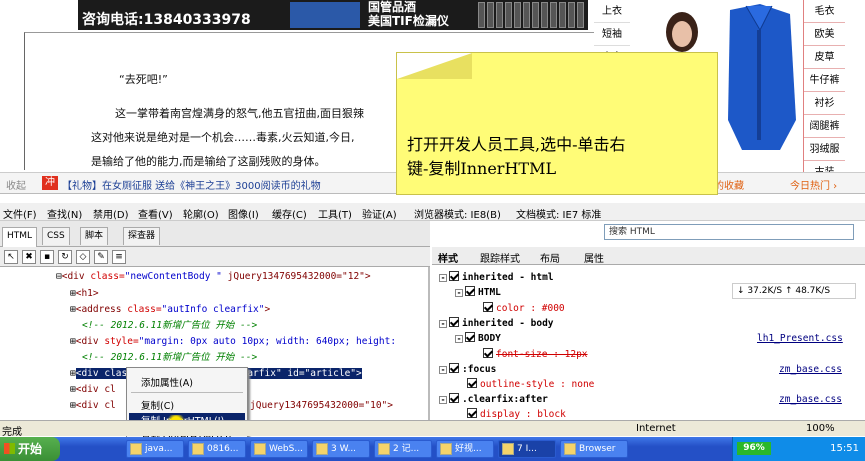  What do you see at coordinates (143, 79) in the screenshot?
I see `article-quote: “去死吧!”` at bounding box center [143, 79].